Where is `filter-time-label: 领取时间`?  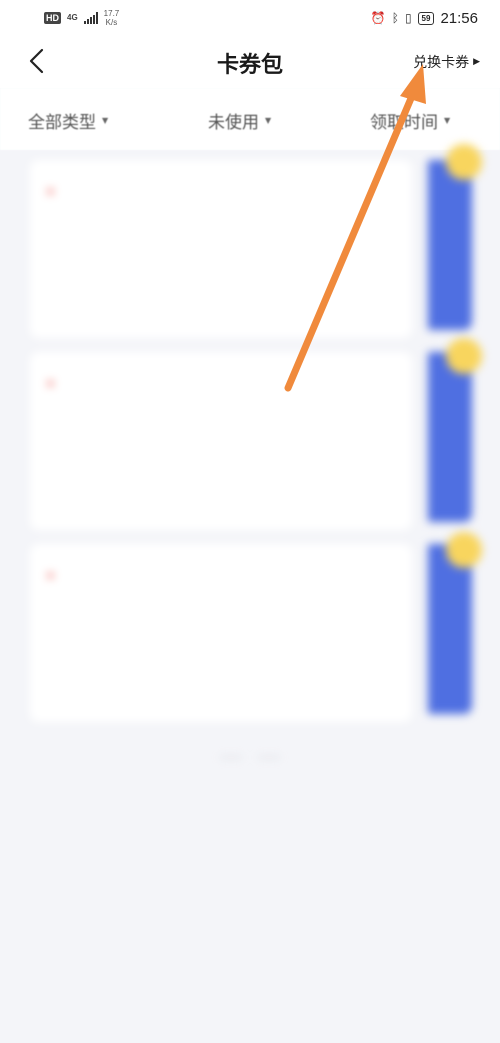
filter-time-label: 领取时间 is located at coordinates (404, 123).